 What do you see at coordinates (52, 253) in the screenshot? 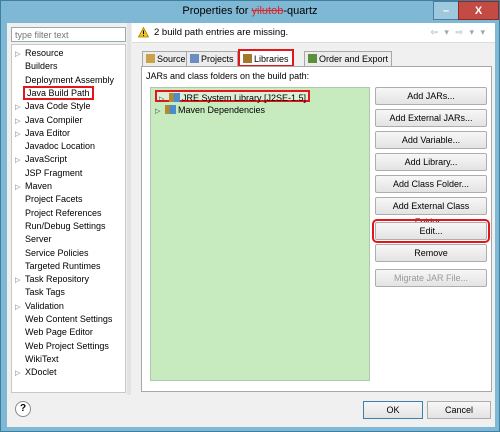
I see `nav-item-service-policies: Service Policies` at bounding box center [52, 253].